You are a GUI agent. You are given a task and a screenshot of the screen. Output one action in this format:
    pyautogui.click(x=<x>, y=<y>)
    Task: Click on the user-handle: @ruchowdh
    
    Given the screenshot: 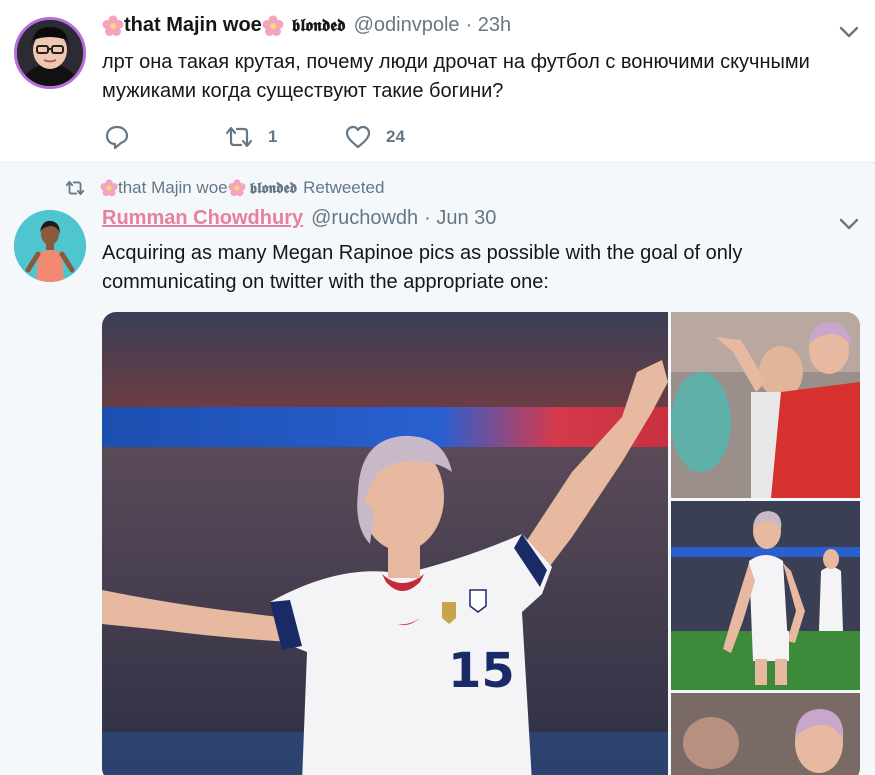 What is the action you would take?
    pyautogui.click(x=364, y=218)
    